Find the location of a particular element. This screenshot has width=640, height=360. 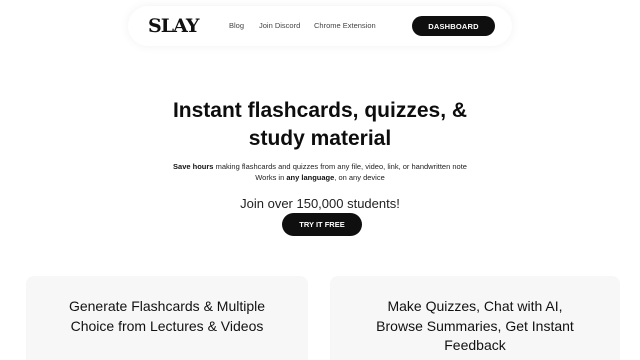

nav-link-discord: Join Discord is located at coordinates (279, 25).